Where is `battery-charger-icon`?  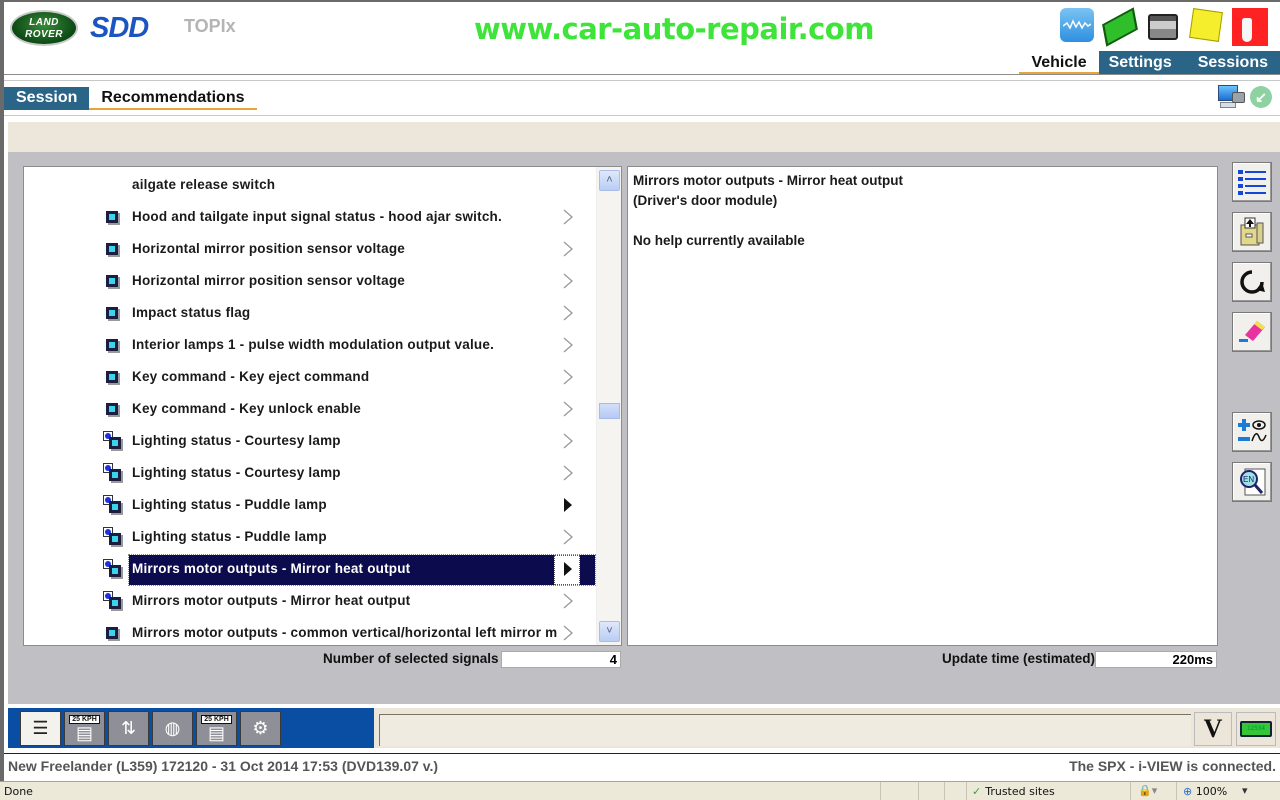 battery-charger-icon is located at coordinates (1163, 25).